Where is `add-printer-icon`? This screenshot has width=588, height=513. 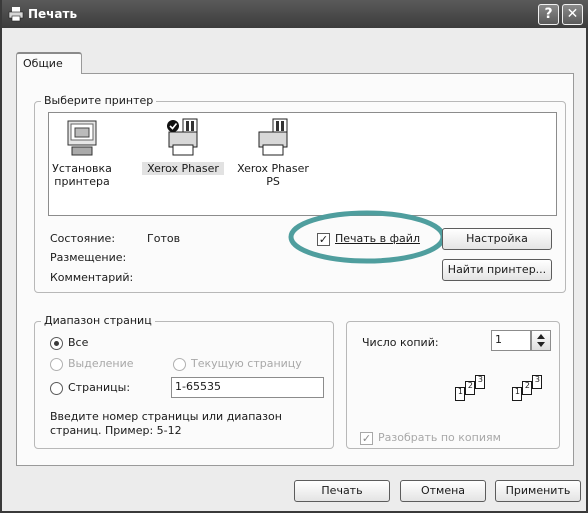 add-printer-icon is located at coordinates (82, 138).